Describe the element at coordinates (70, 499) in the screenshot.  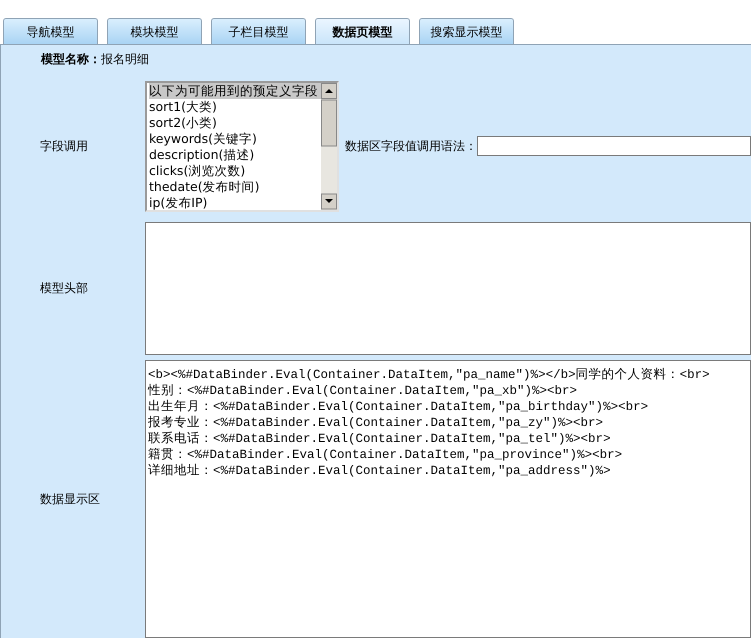
I see `data-area-label: 数据显示区` at that location.